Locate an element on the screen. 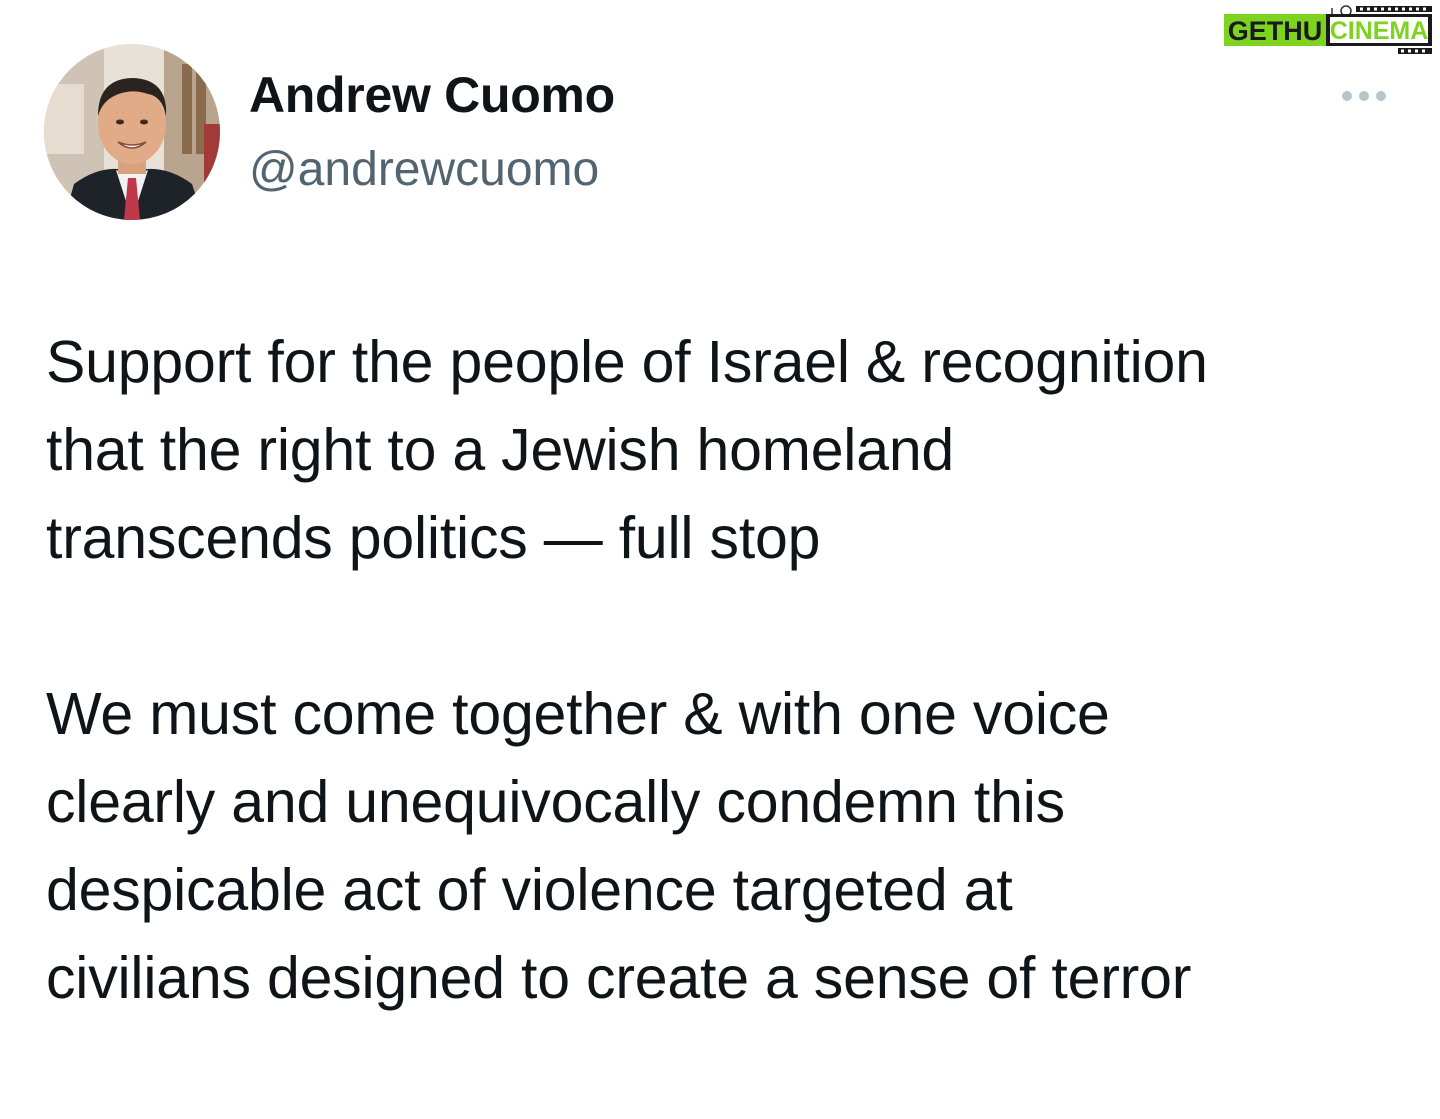 This screenshot has width=1440, height=1119. svg-text: GETHU is located at coordinates (1275, 31).